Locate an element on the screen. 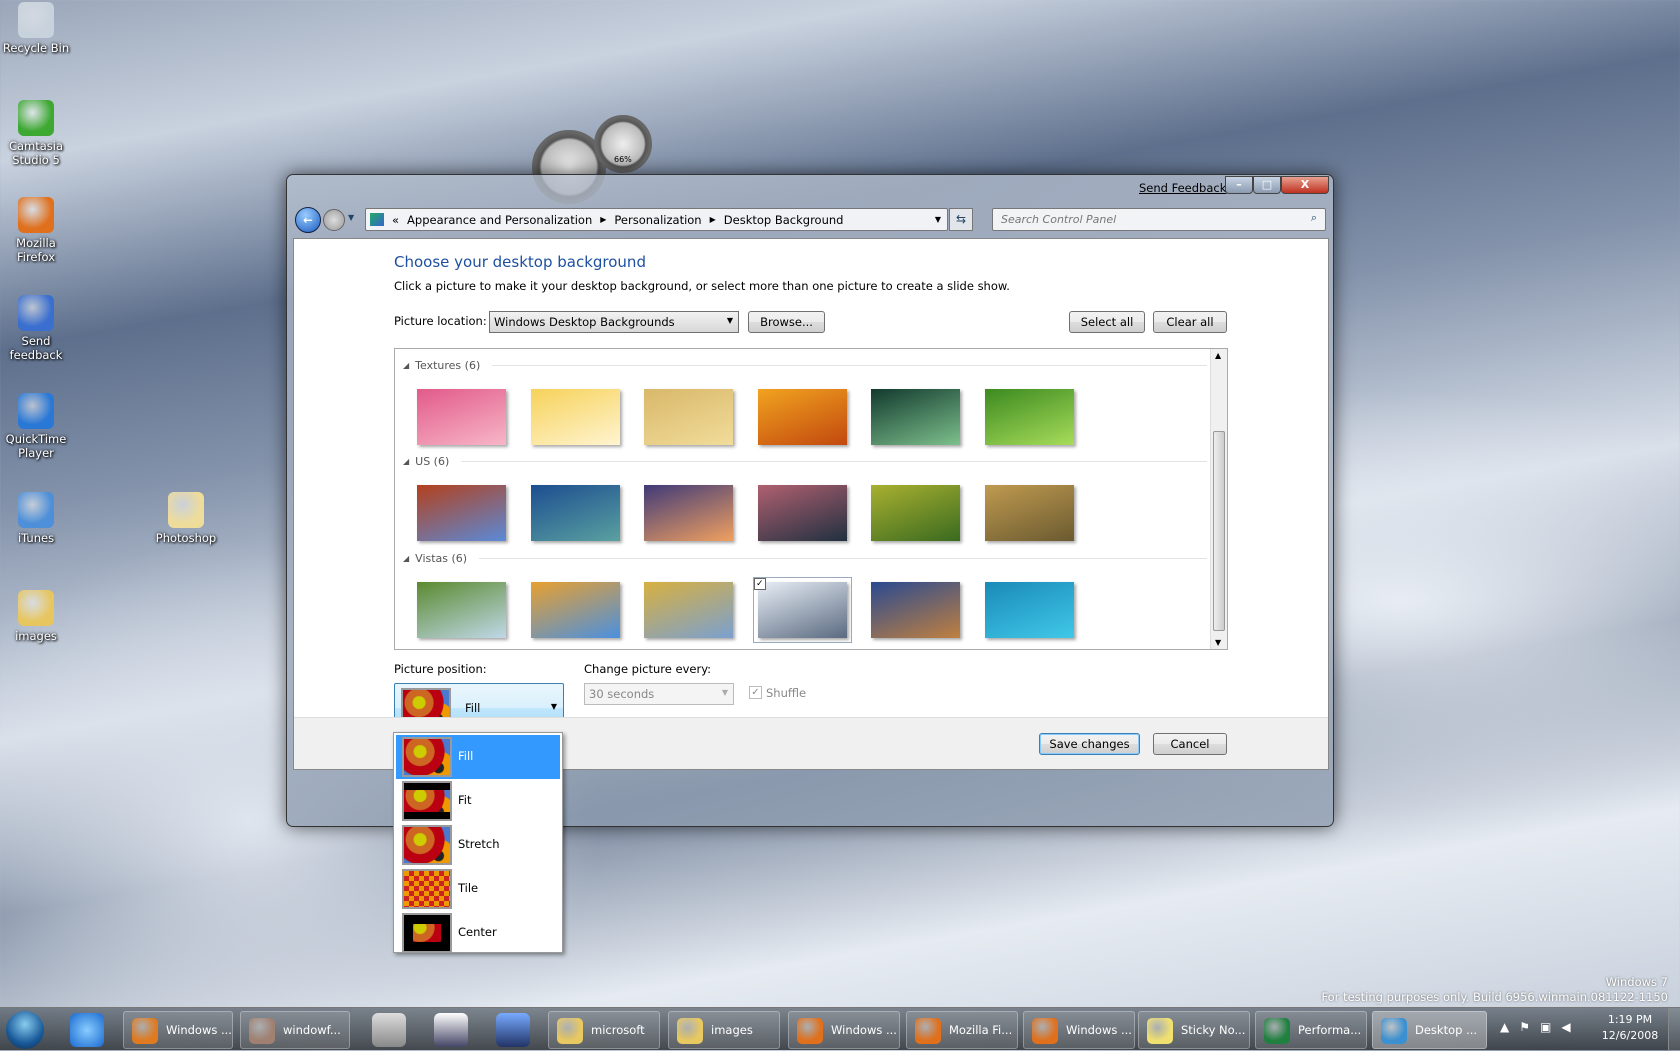 This screenshot has height=1051, width=1680. refresh-button: ⇆ is located at coordinates (961, 219).